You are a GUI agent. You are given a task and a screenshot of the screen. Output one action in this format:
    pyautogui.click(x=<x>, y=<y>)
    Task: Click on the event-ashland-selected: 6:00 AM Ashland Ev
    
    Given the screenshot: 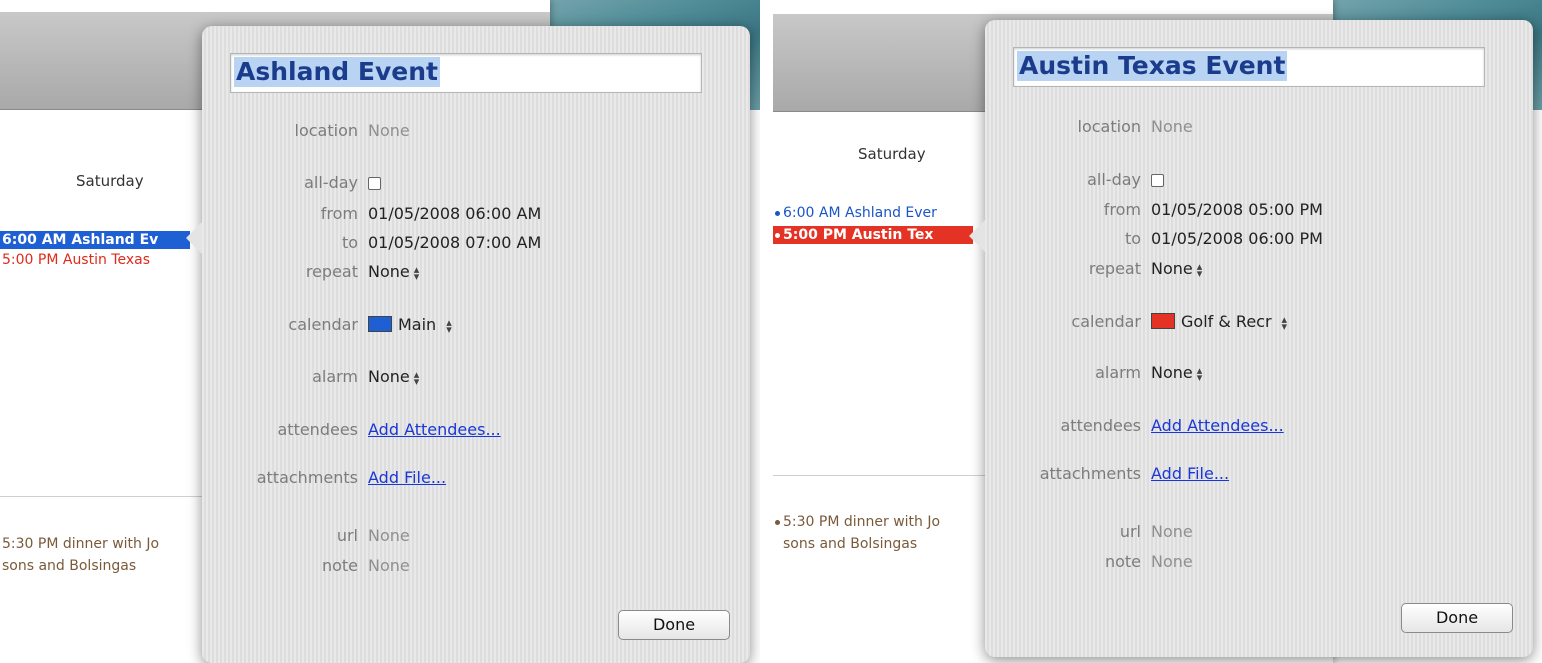 What is the action you would take?
    pyautogui.click(x=95, y=240)
    